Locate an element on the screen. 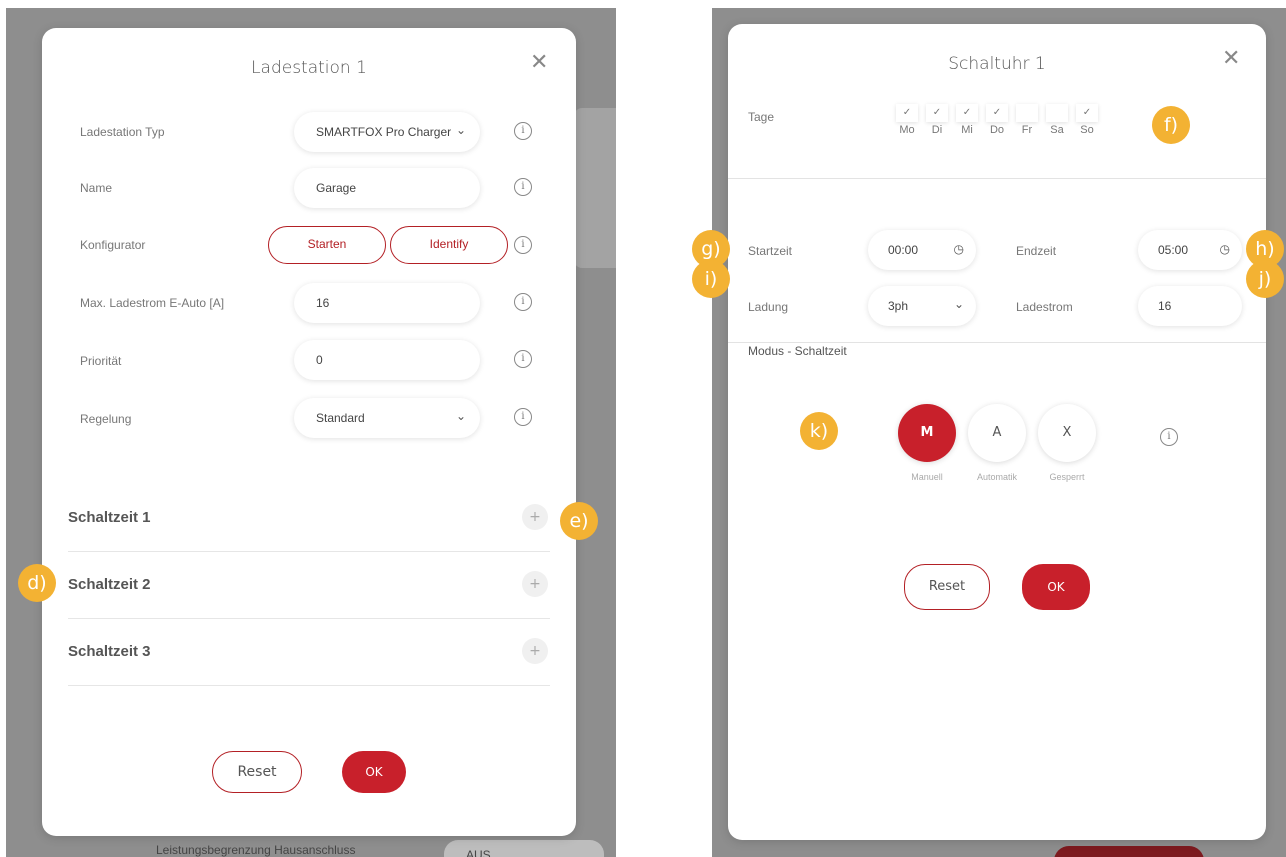 This screenshot has height=857, width=1286. background-footer-select: AUS is located at coordinates (524, 848).